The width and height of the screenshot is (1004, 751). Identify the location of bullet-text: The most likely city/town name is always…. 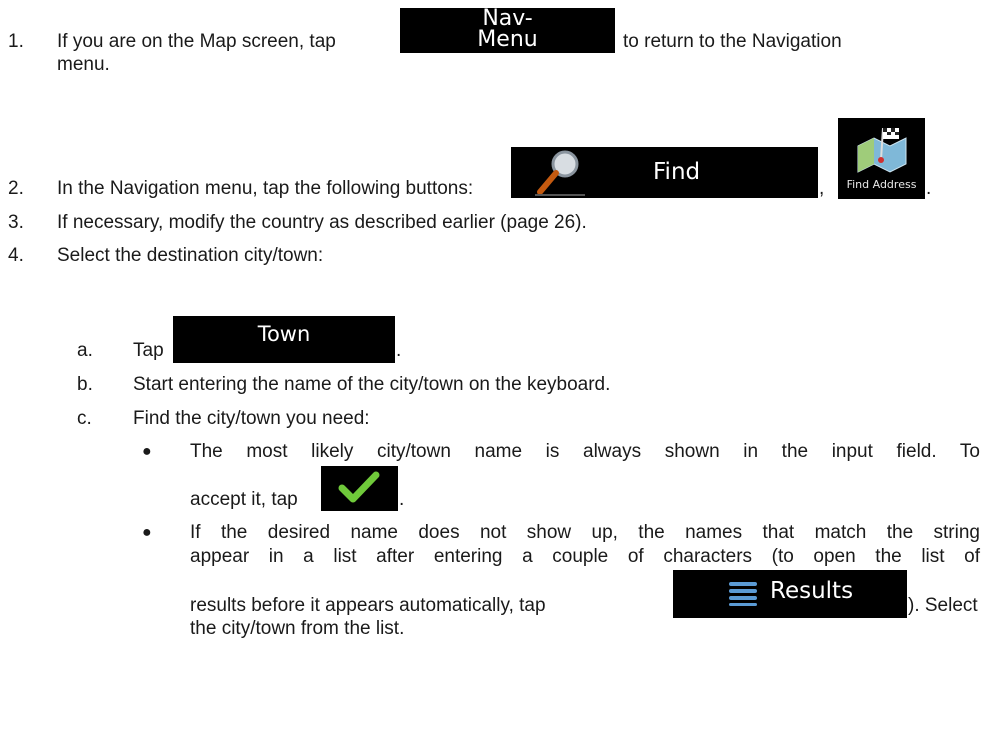
(585, 451).